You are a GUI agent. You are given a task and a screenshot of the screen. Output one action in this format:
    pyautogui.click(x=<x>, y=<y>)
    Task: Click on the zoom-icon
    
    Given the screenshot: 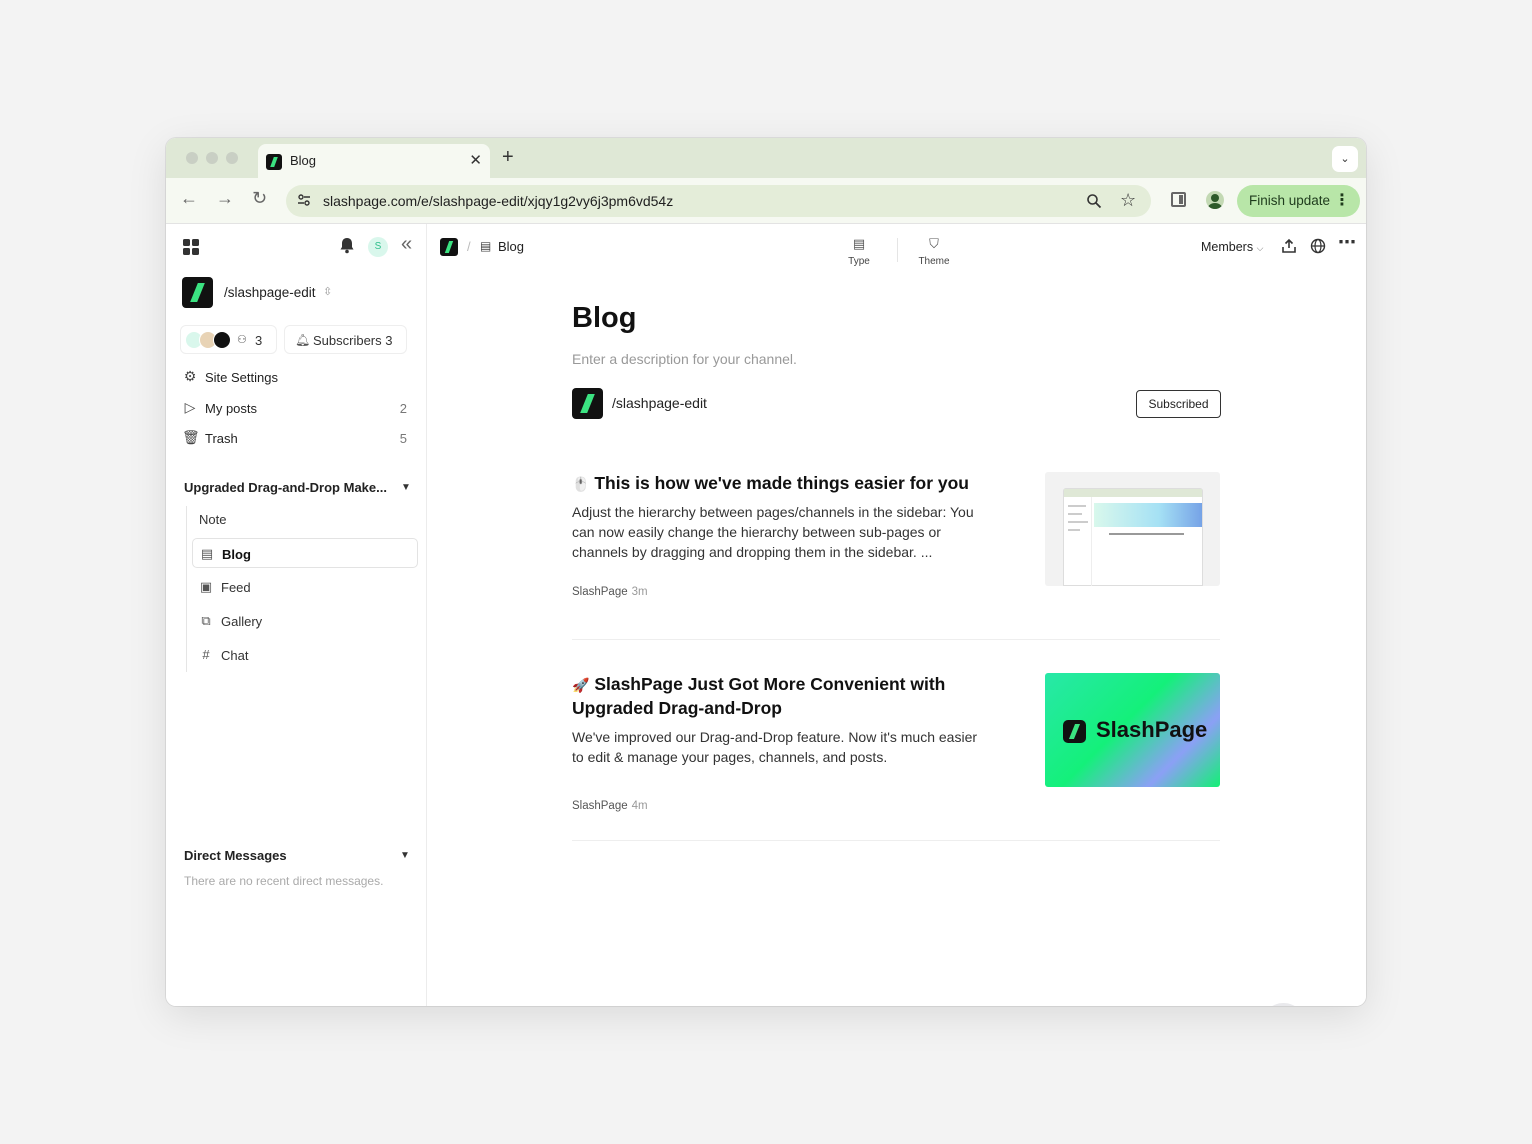 What is the action you would take?
    pyautogui.click(x=1094, y=201)
    